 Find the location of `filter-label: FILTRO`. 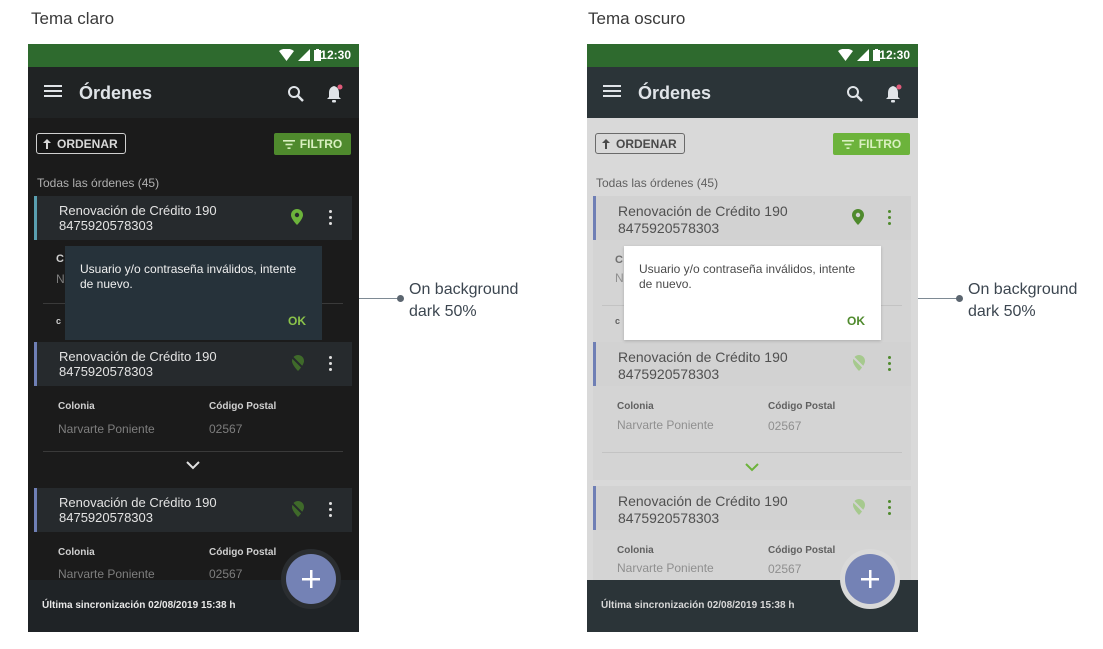

filter-label: FILTRO is located at coordinates (321, 144).